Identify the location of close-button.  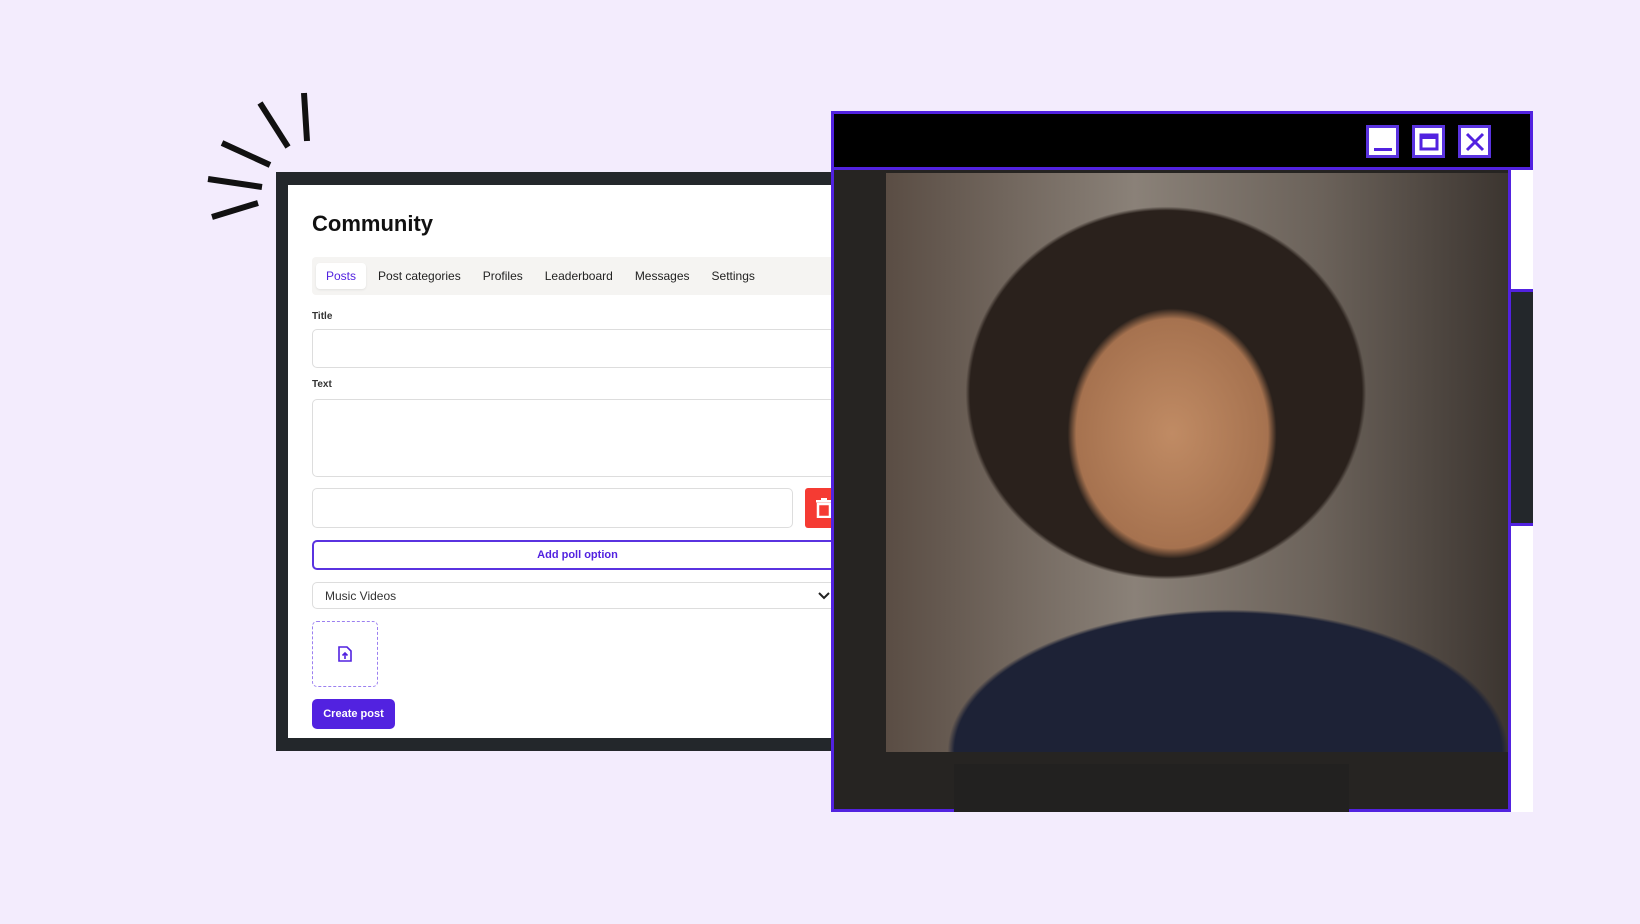
(1474, 141).